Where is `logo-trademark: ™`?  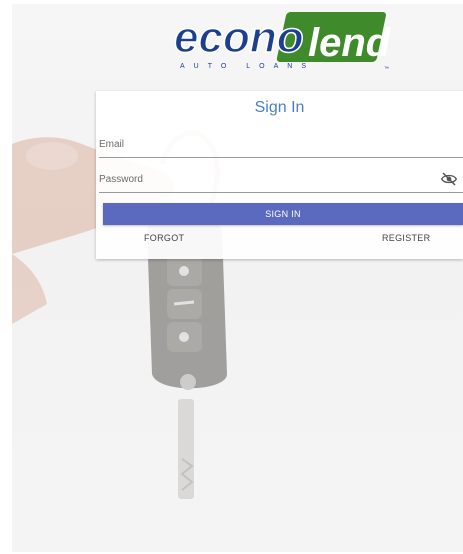
logo-trademark: ™ is located at coordinates (386, 69).